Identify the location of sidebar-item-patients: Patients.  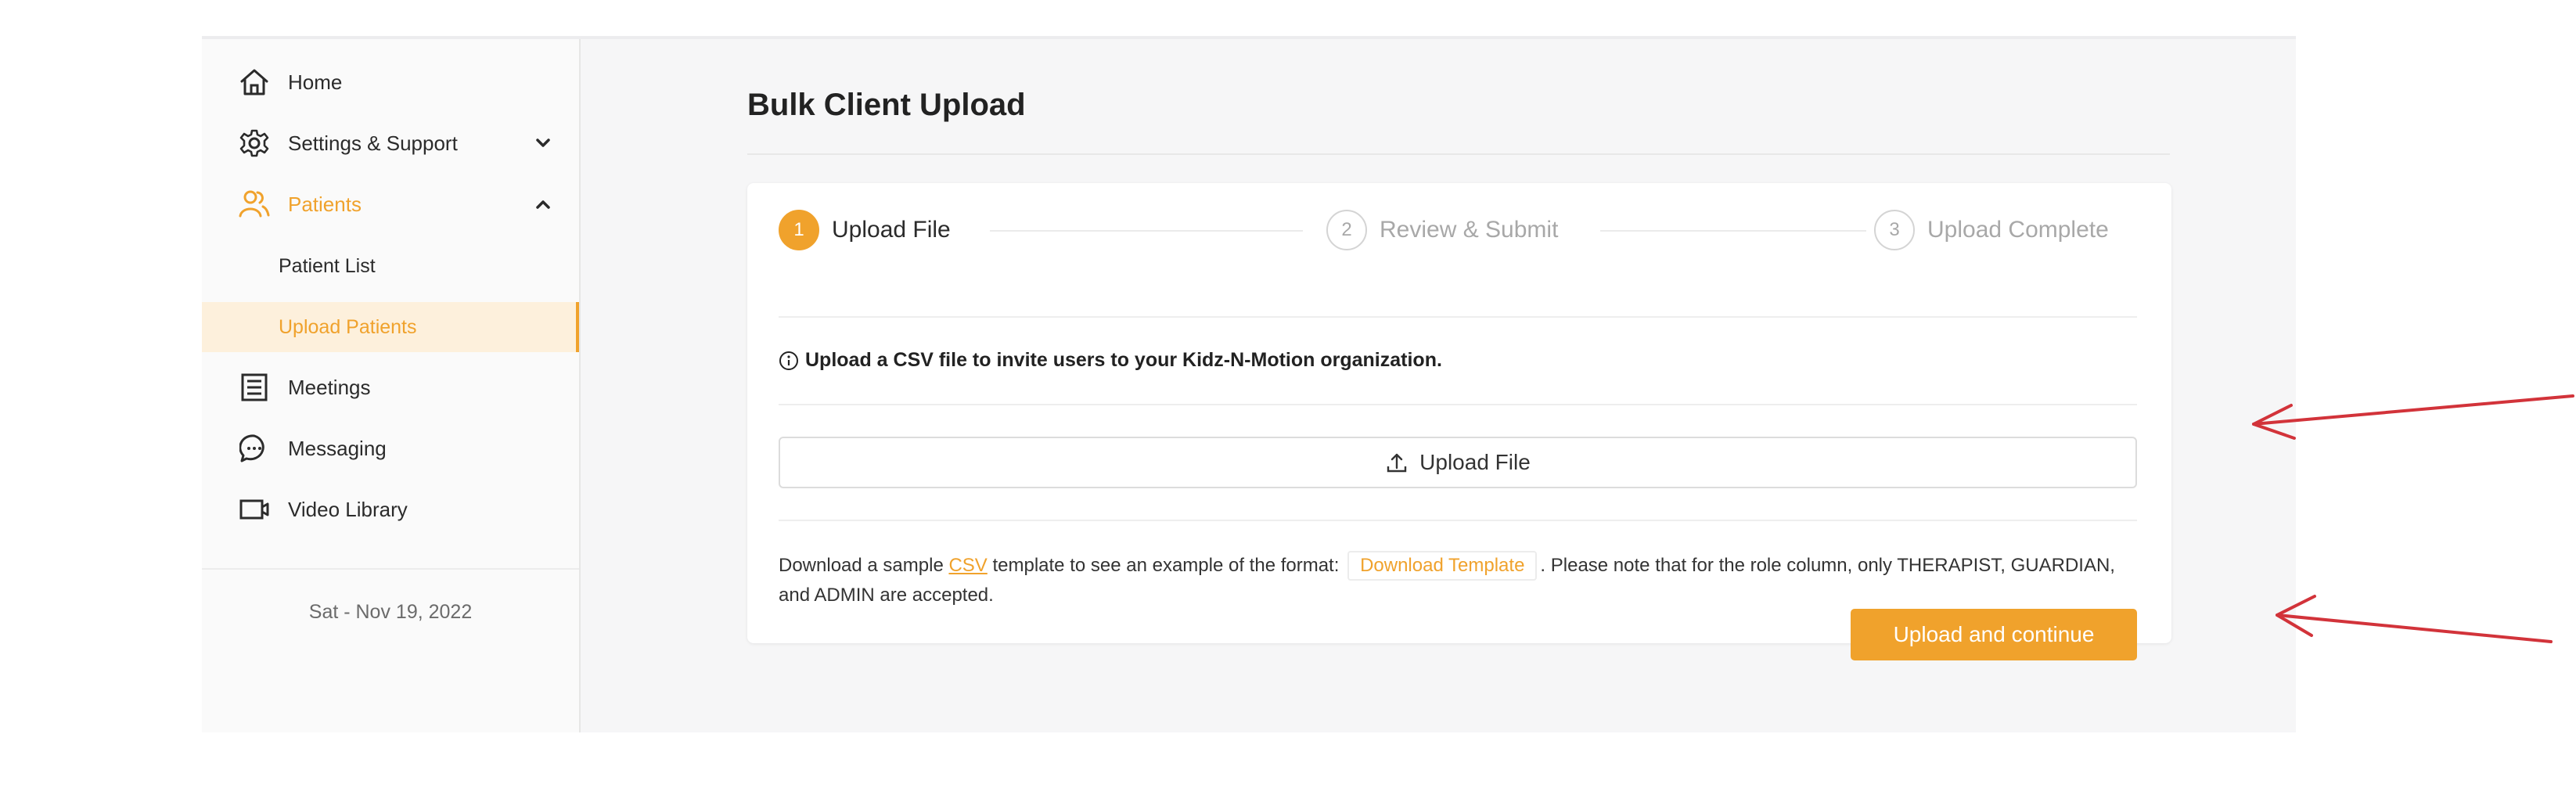
(390, 204).